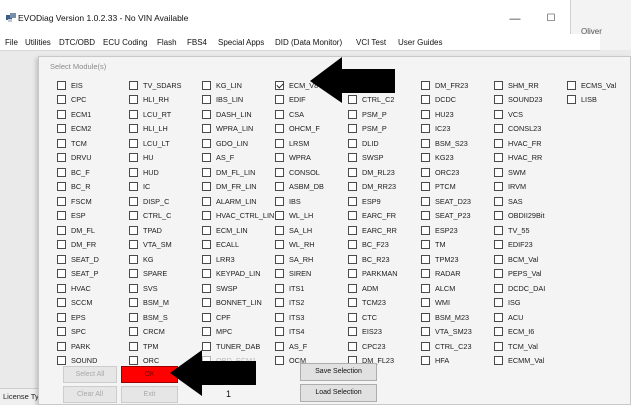  I want to click on menu-file: File, so click(11, 42).